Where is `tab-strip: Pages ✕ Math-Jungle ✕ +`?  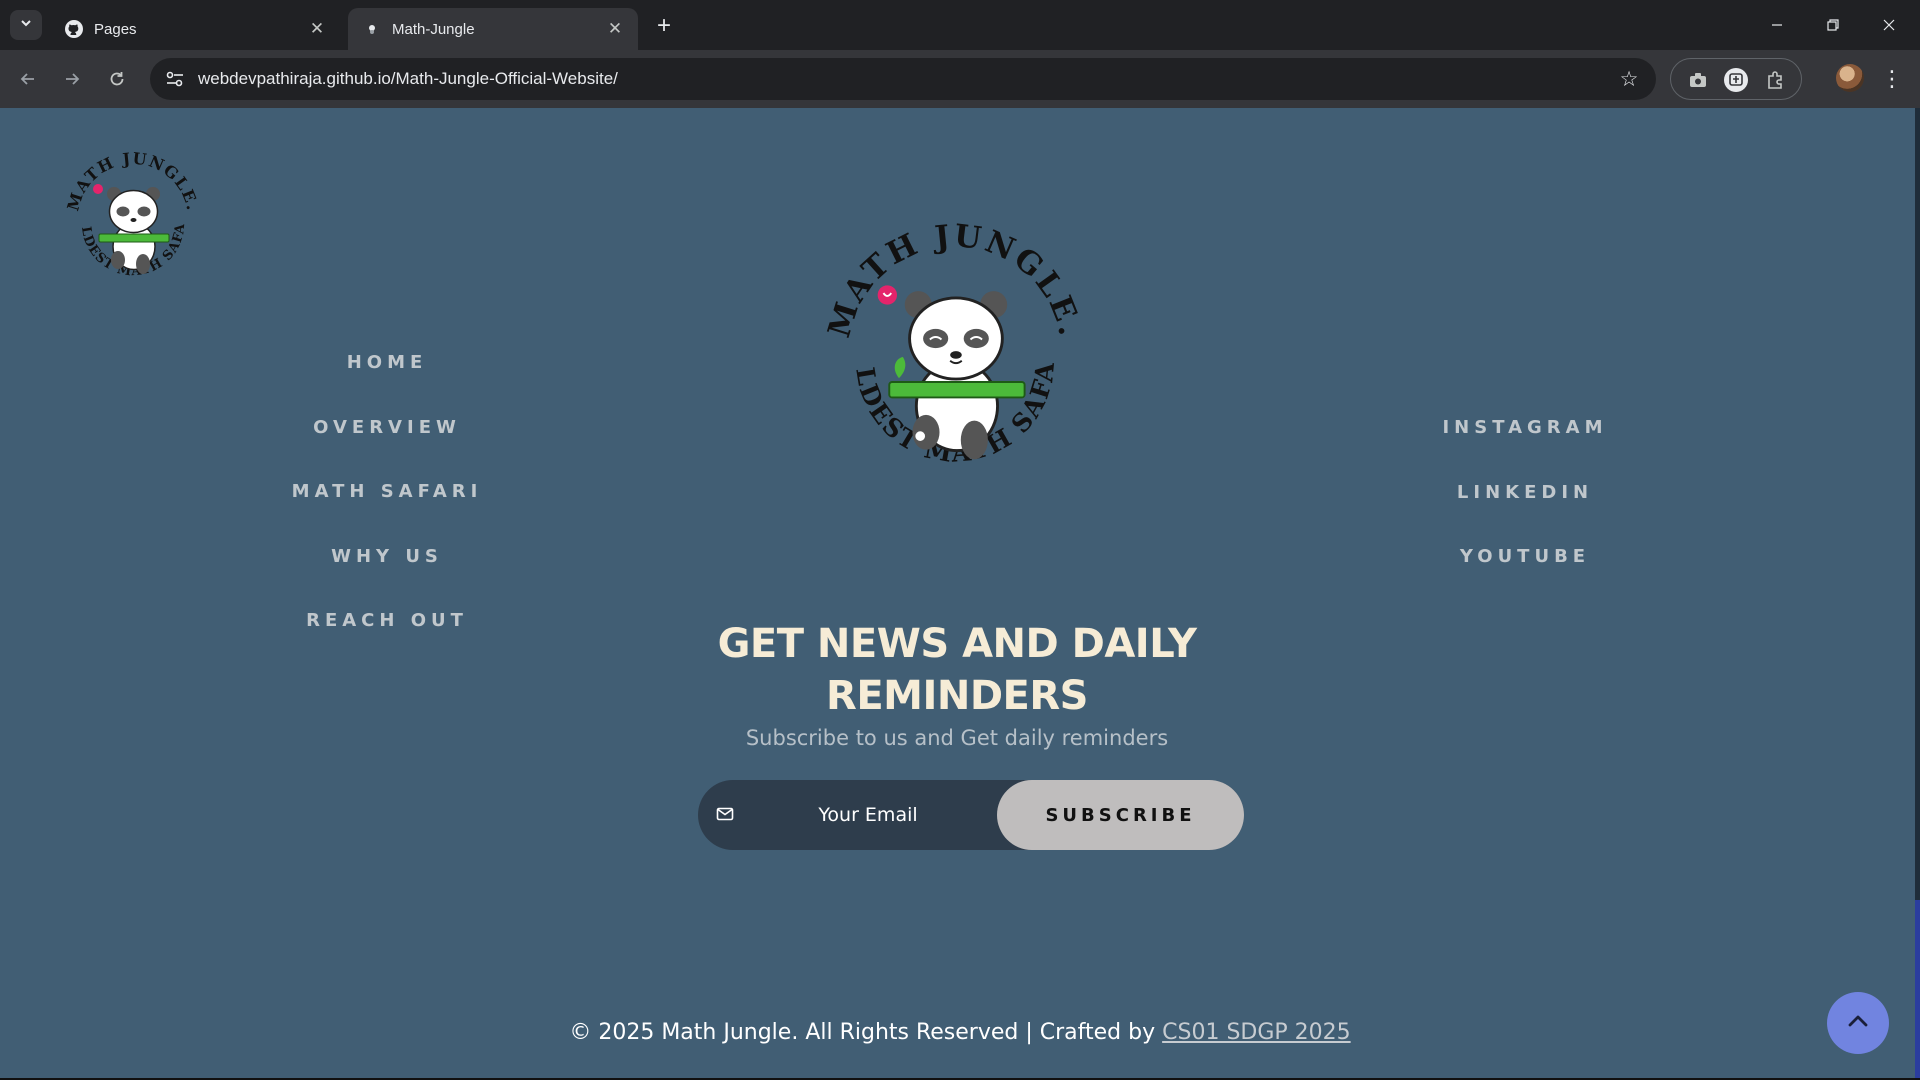 tab-strip: Pages ✕ Math-Jungle ✕ + is located at coordinates (960, 25).